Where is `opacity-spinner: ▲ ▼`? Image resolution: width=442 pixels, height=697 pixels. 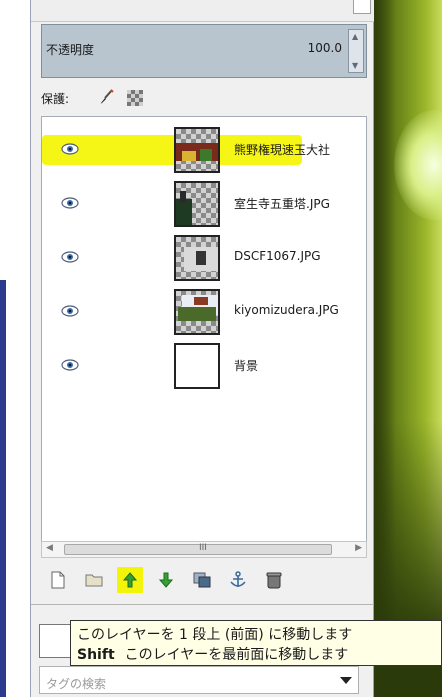 opacity-spinner: ▲ ▼ is located at coordinates (356, 51).